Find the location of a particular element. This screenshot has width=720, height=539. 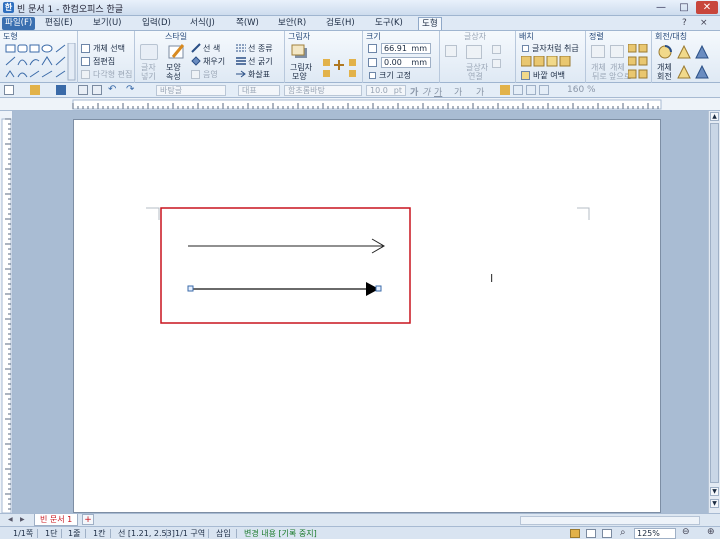

object-select-button: 개체 선택 is located at coordinates (109, 48).